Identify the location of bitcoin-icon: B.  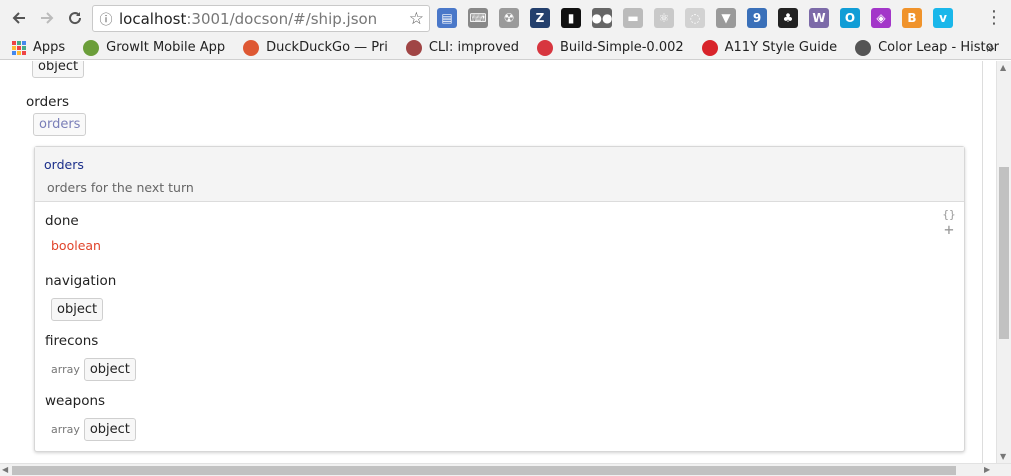
(912, 18).